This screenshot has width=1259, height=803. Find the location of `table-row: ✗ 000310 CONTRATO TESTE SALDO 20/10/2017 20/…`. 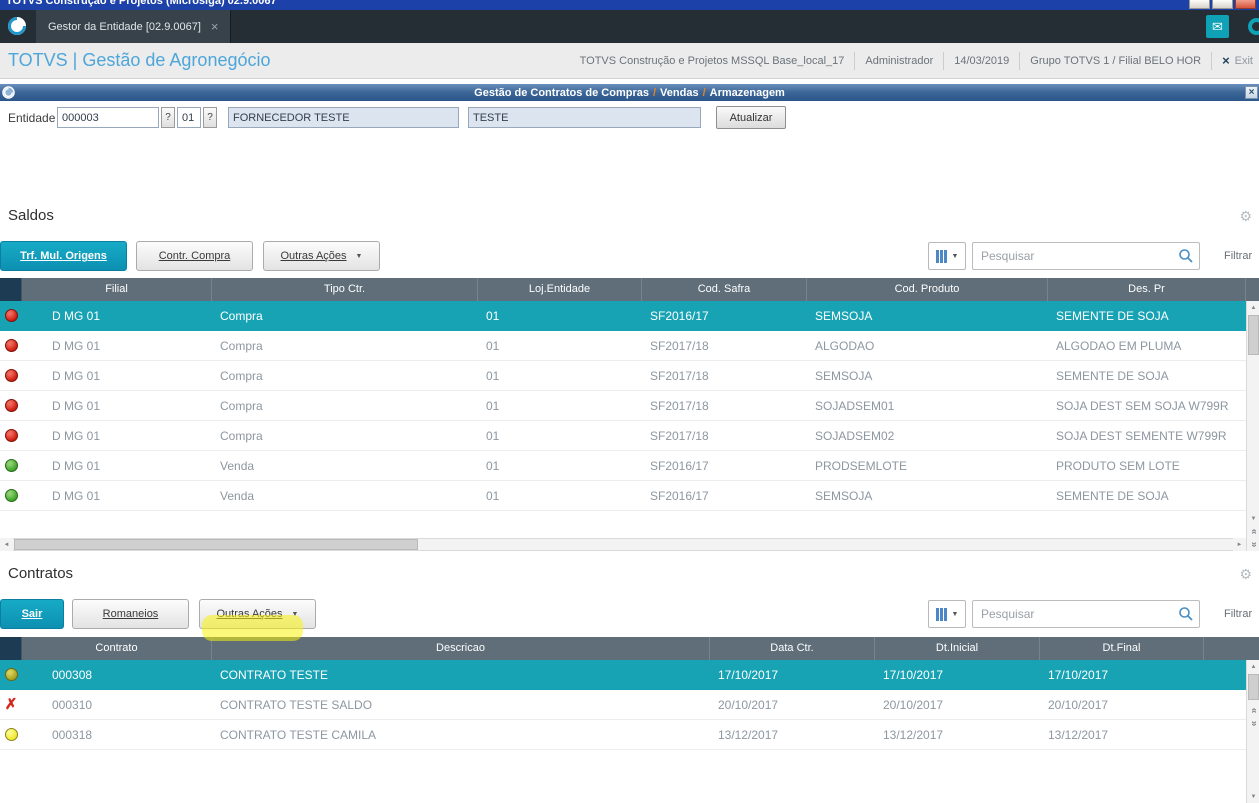

table-row: ✗ 000310 CONTRATO TESTE SALDO 20/10/2017 20/… is located at coordinates (623, 705).